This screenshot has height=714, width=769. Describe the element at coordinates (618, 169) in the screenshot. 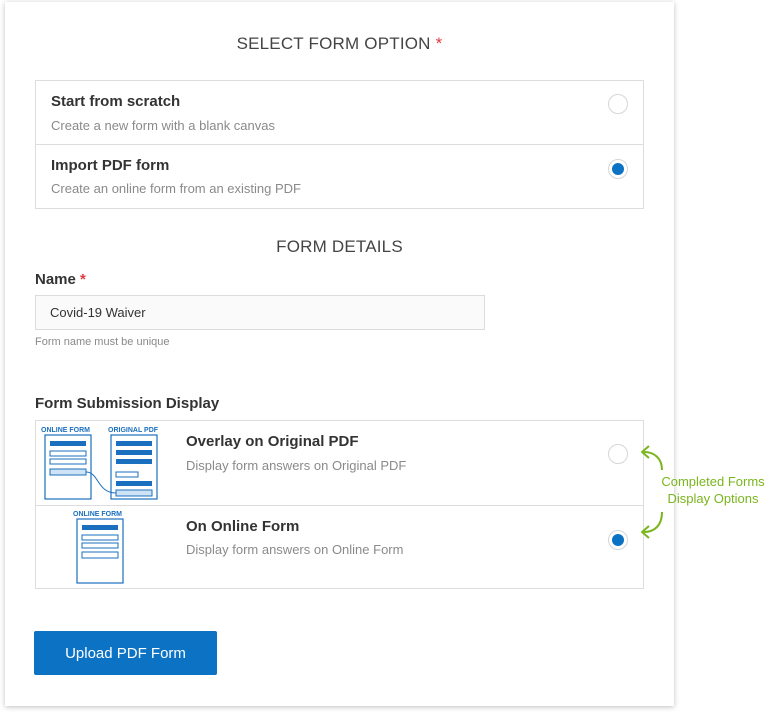

I see `radio-import-pdf` at that location.